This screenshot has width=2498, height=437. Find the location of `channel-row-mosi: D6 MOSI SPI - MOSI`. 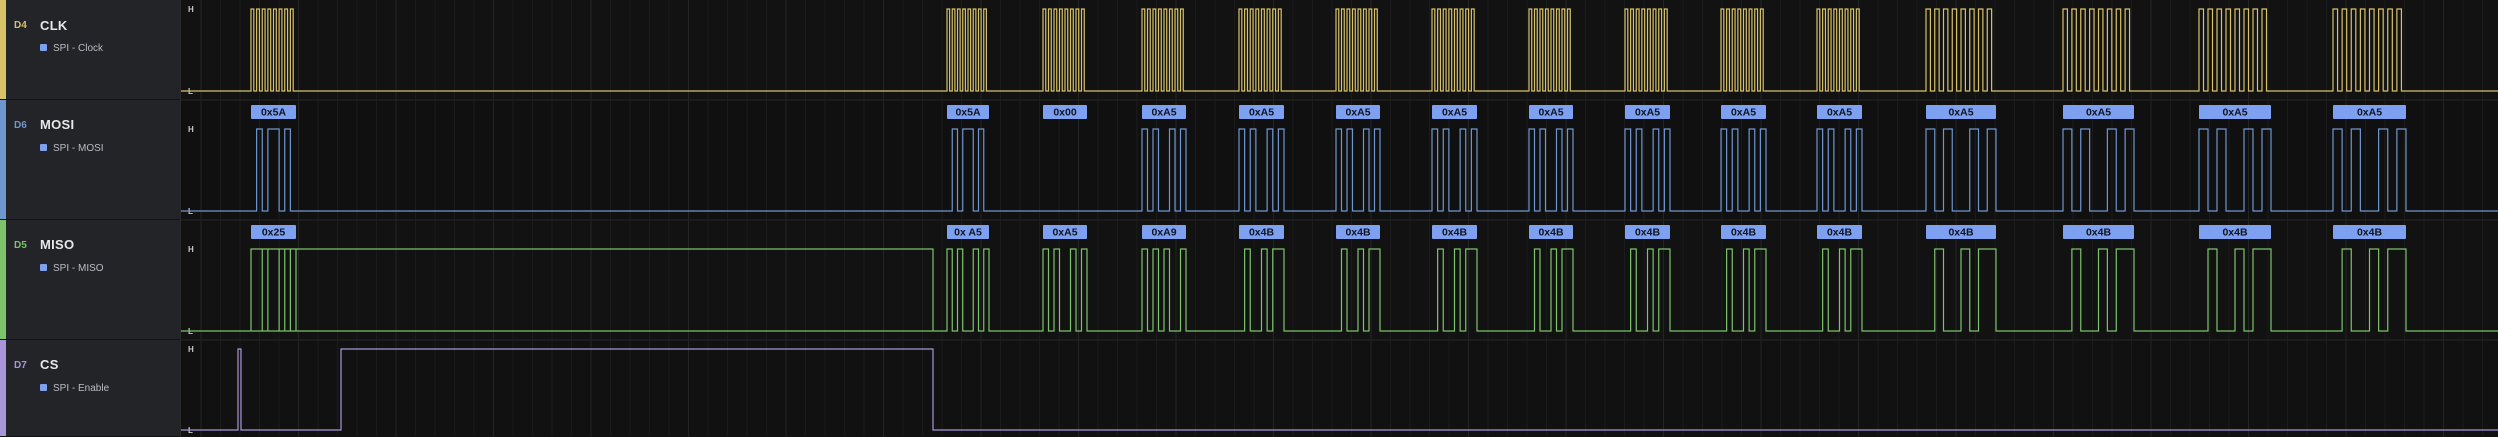

channel-row-mosi: D6 MOSI SPI - MOSI is located at coordinates (90, 160).